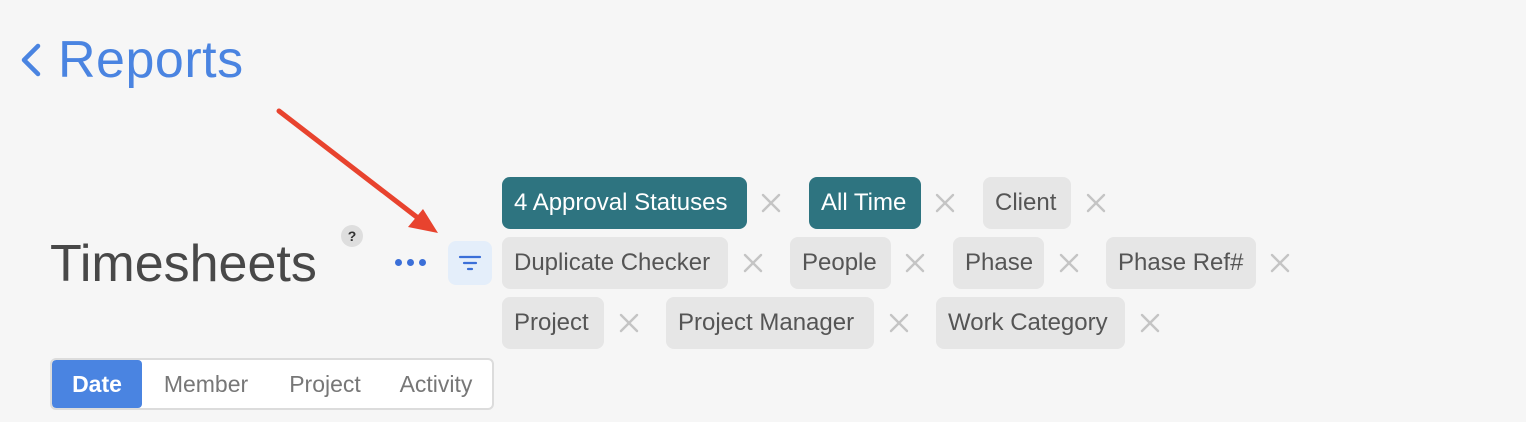  Describe the element at coordinates (436, 384) in the screenshot. I see `tab-activity: Activity` at that location.